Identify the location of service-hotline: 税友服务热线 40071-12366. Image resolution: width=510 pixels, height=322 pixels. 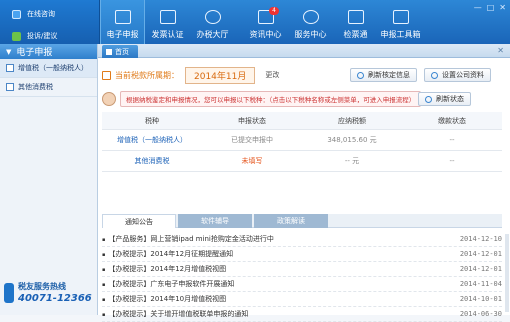
(50, 295).